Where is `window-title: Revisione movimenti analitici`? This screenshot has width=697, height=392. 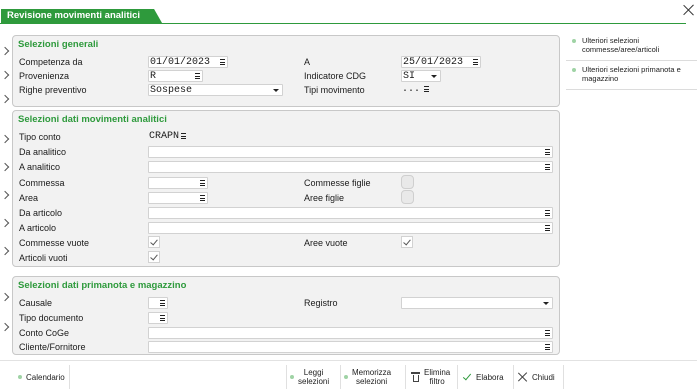 window-title: Revisione movimenti analitici is located at coordinates (81, 16).